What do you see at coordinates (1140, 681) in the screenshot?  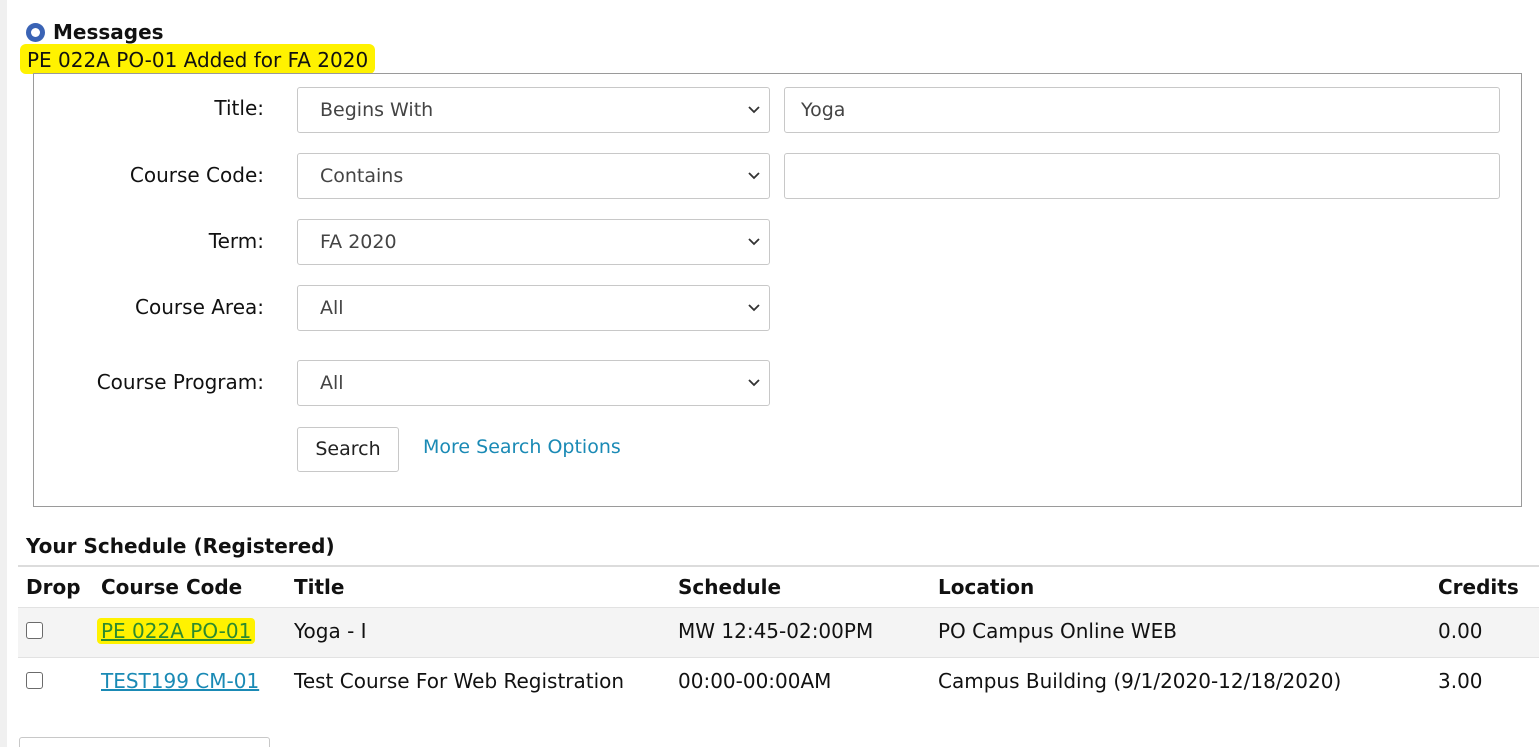 I see `location-cell: Campus Building (9/1/2020-12/18/2020)` at bounding box center [1140, 681].